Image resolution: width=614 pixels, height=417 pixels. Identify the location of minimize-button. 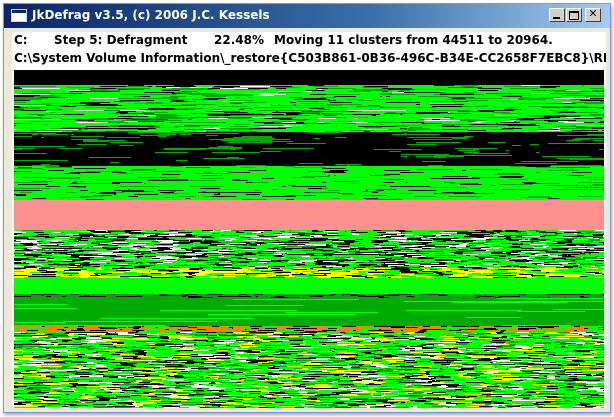
(557, 15).